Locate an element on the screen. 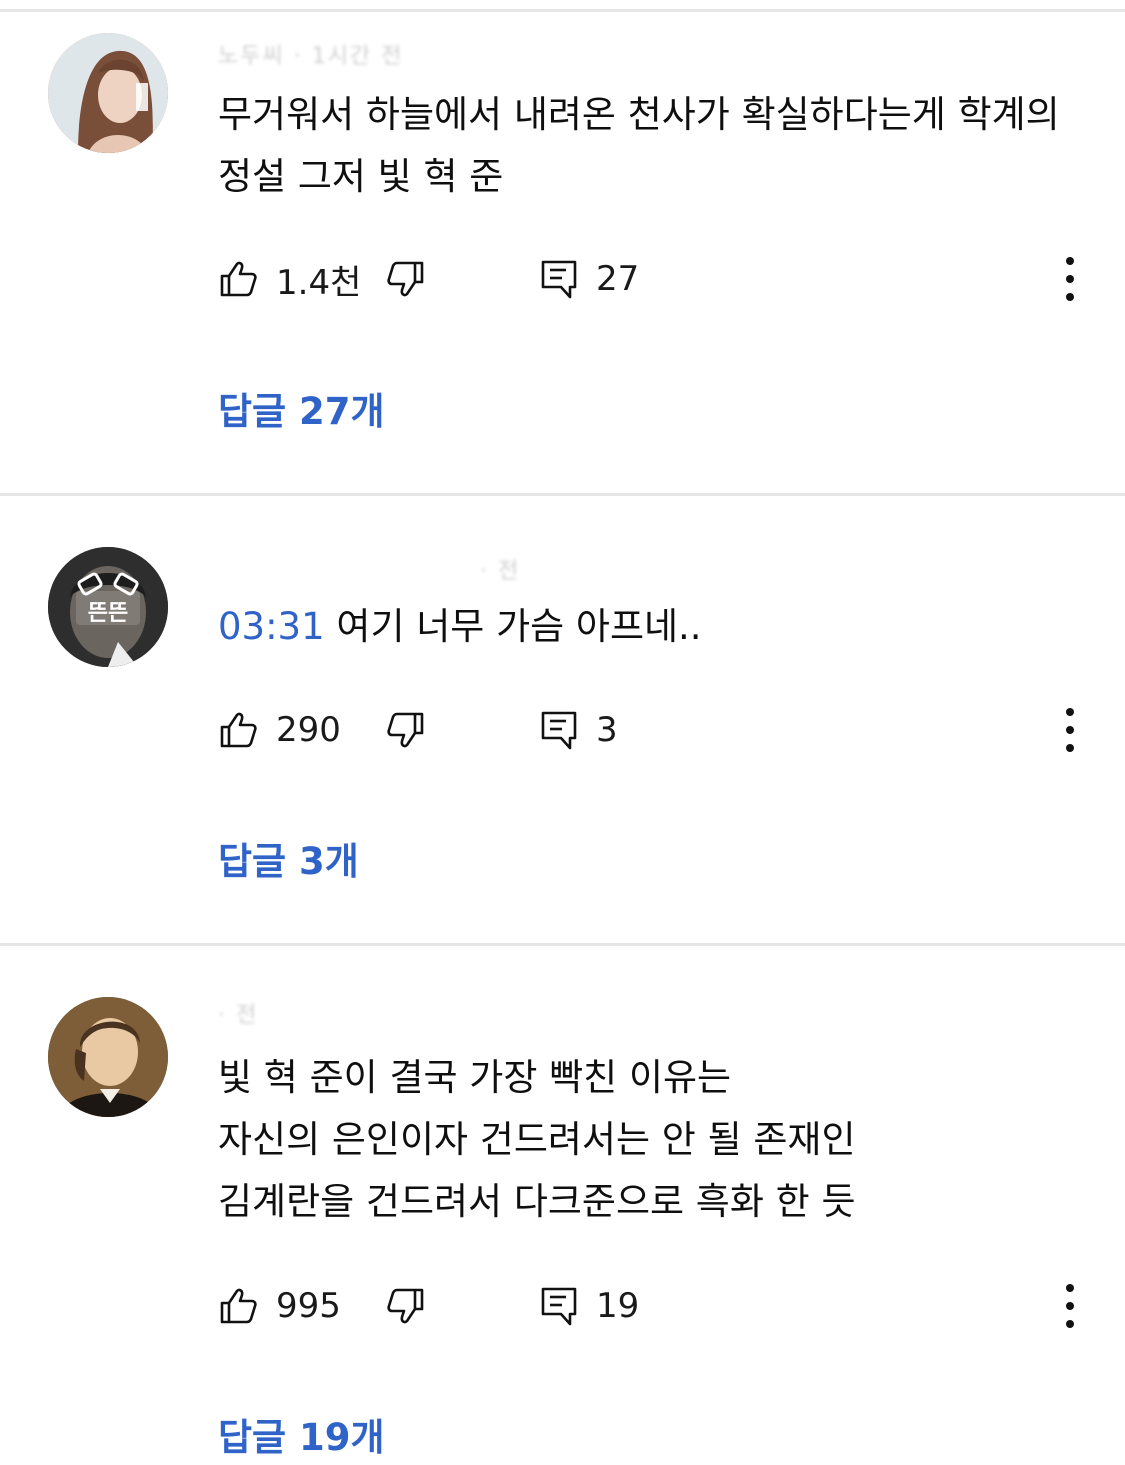 The width and height of the screenshot is (1125, 1465). like-button: 290 is located at coordinates (279, 730).